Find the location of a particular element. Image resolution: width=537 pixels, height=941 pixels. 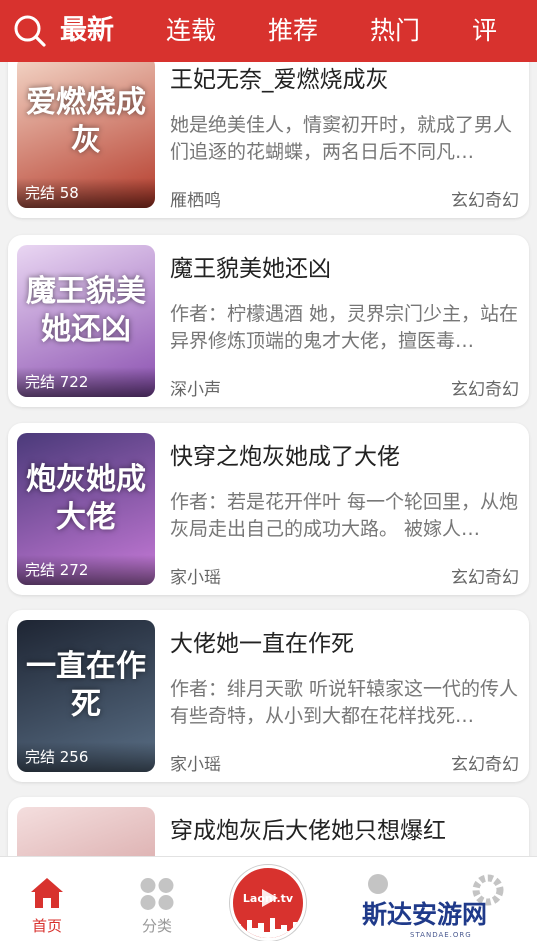

watermark-subtext: STANDAE.ORG is located at coordinates (441, 935).